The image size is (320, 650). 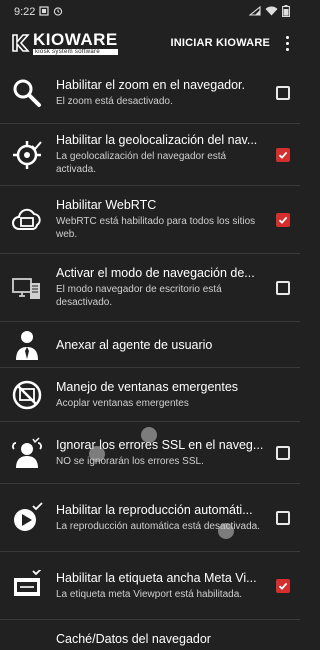 I want to click on geolocation-icon, so click(x=27, y=155).